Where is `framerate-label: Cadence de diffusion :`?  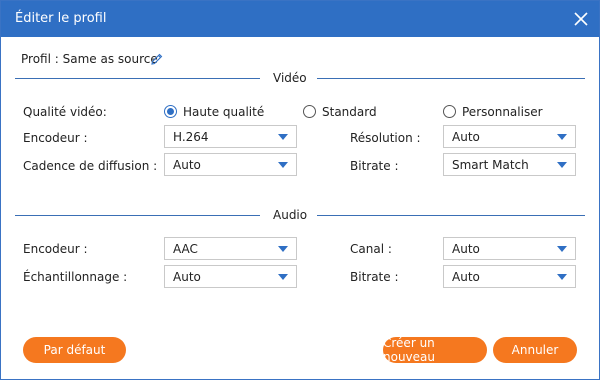 framerate-label: Cadence de diffusion : is located at coordinates (90, 166).